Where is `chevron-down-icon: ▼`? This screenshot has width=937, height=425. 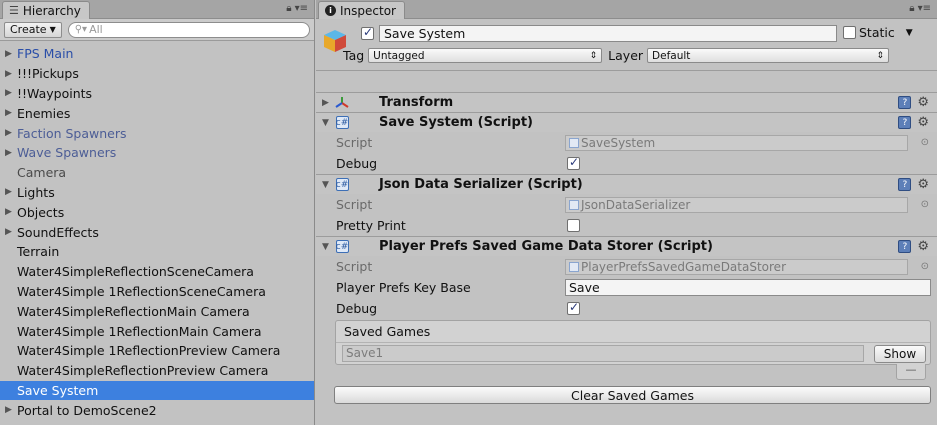
chevron-down-icon: ▼ is located at coordinates (909, 33).